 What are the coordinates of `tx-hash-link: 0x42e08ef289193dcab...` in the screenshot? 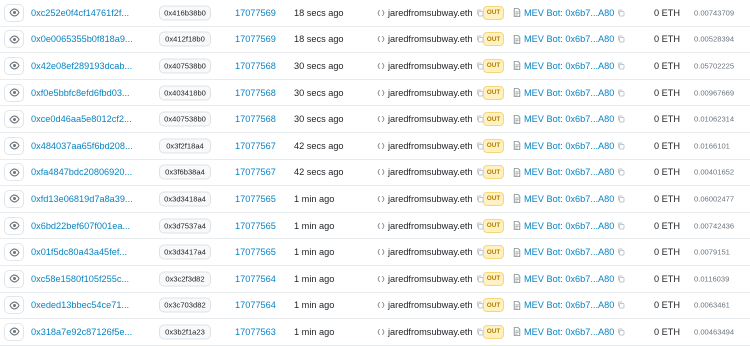 It's located at (81, 66).